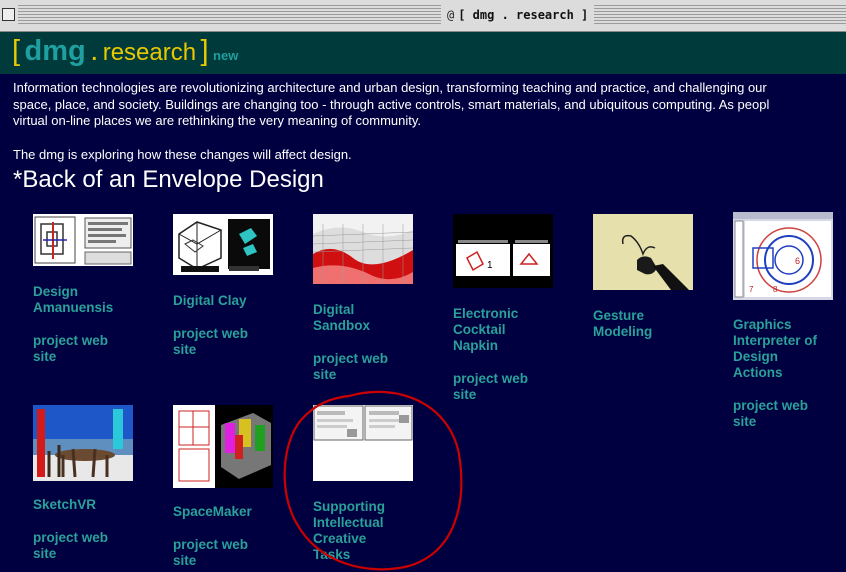 The image size is (846, 572). What do you see at coordinates (83, 443) in the screenshot?
I see `sketchvr-thumbnail` at bounding box center [83, 443].